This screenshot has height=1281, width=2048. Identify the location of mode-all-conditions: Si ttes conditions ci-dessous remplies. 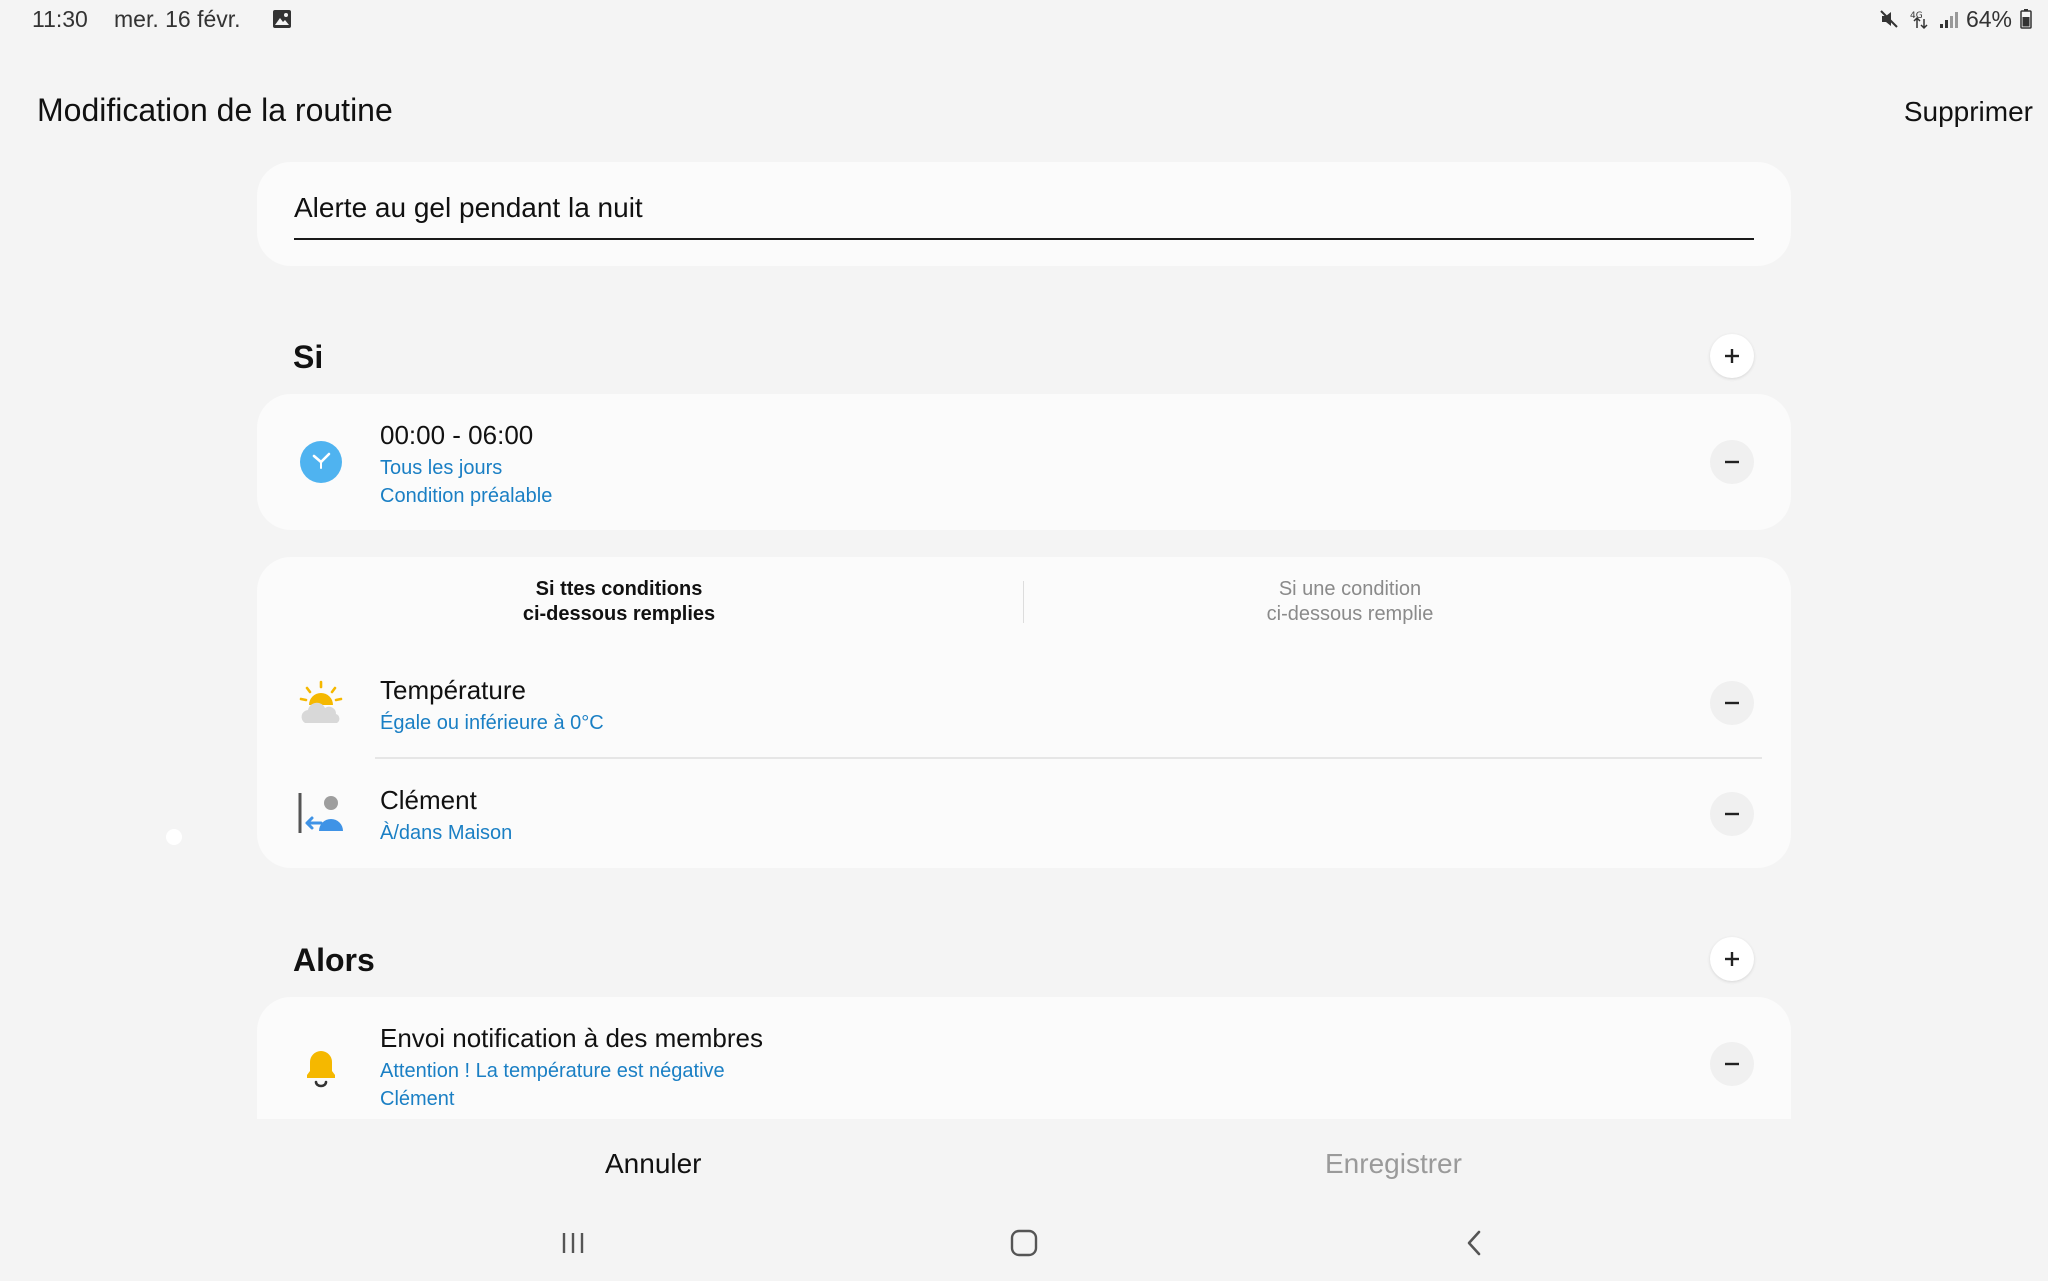
(619, 602).